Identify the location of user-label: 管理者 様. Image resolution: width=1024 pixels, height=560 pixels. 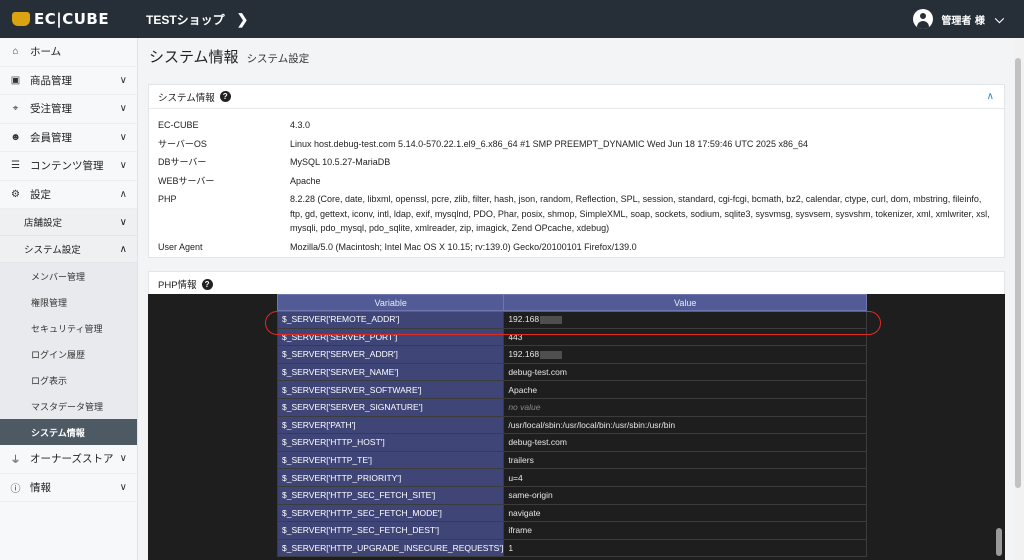
(963, 21).